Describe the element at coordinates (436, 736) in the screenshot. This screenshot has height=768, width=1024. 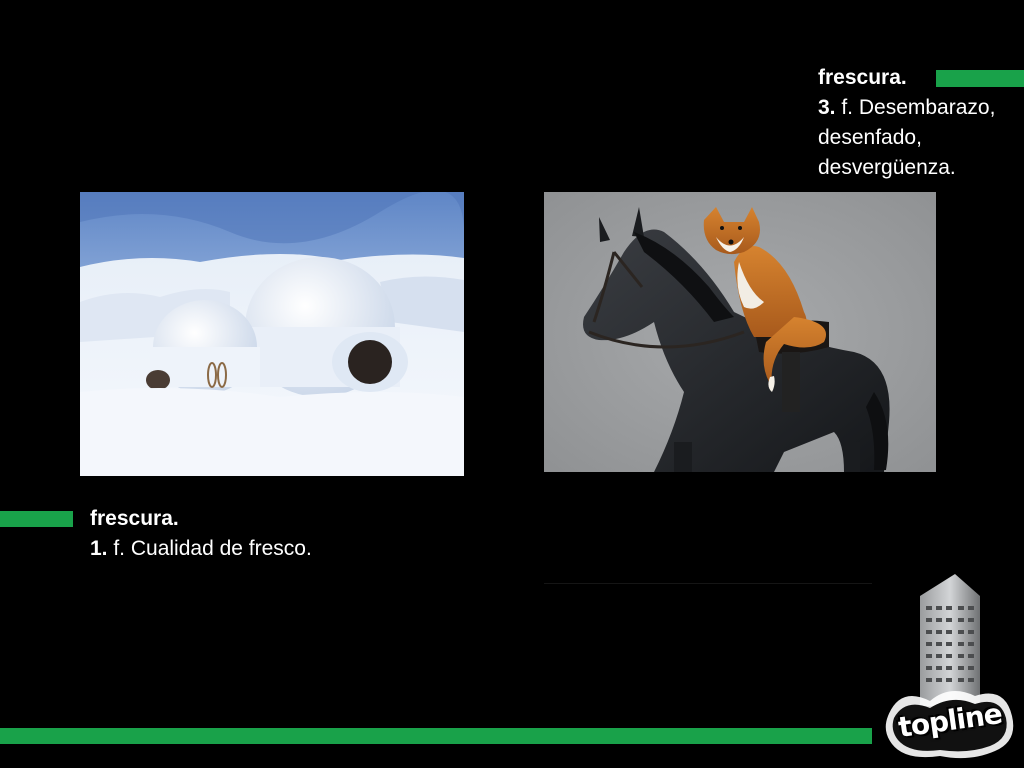
I see `accent-bar-bottom` at that location.